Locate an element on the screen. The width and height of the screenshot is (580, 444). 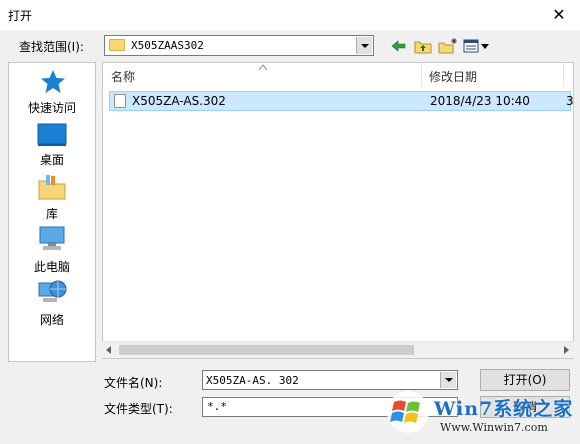
file-overflow-cell: 3 is located at coordinates (570, 101).